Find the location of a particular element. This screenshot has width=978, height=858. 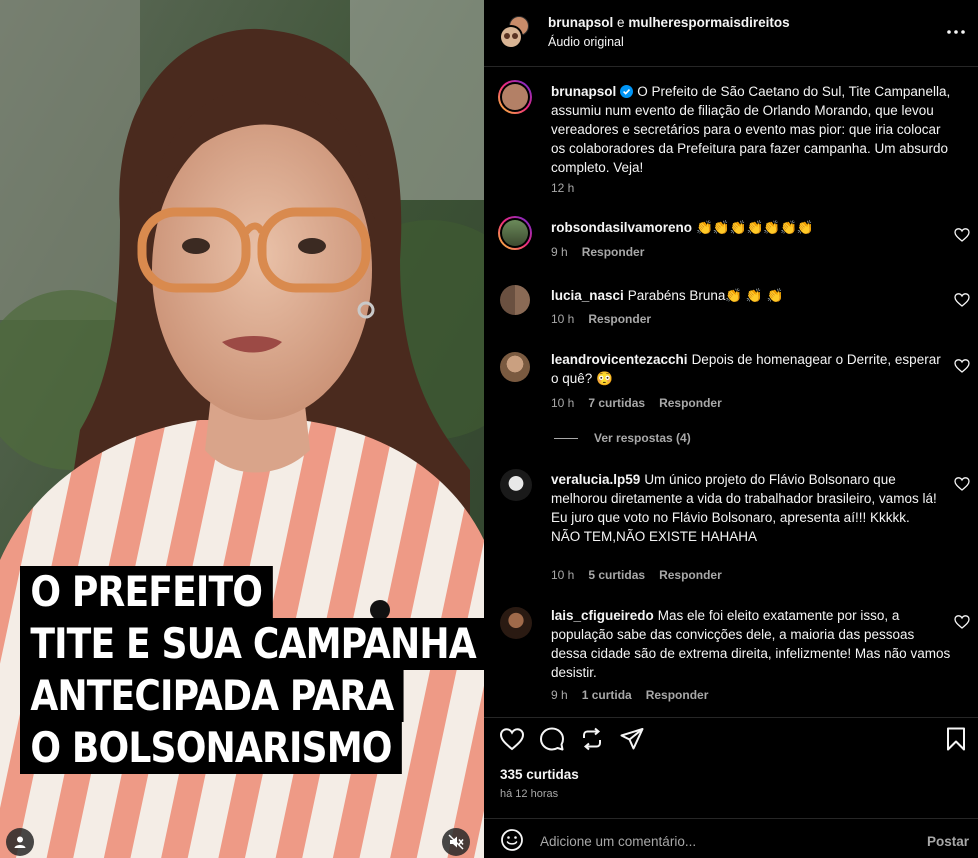

video-caption-line: O PREFEITO is located at coordinates (146, 592).